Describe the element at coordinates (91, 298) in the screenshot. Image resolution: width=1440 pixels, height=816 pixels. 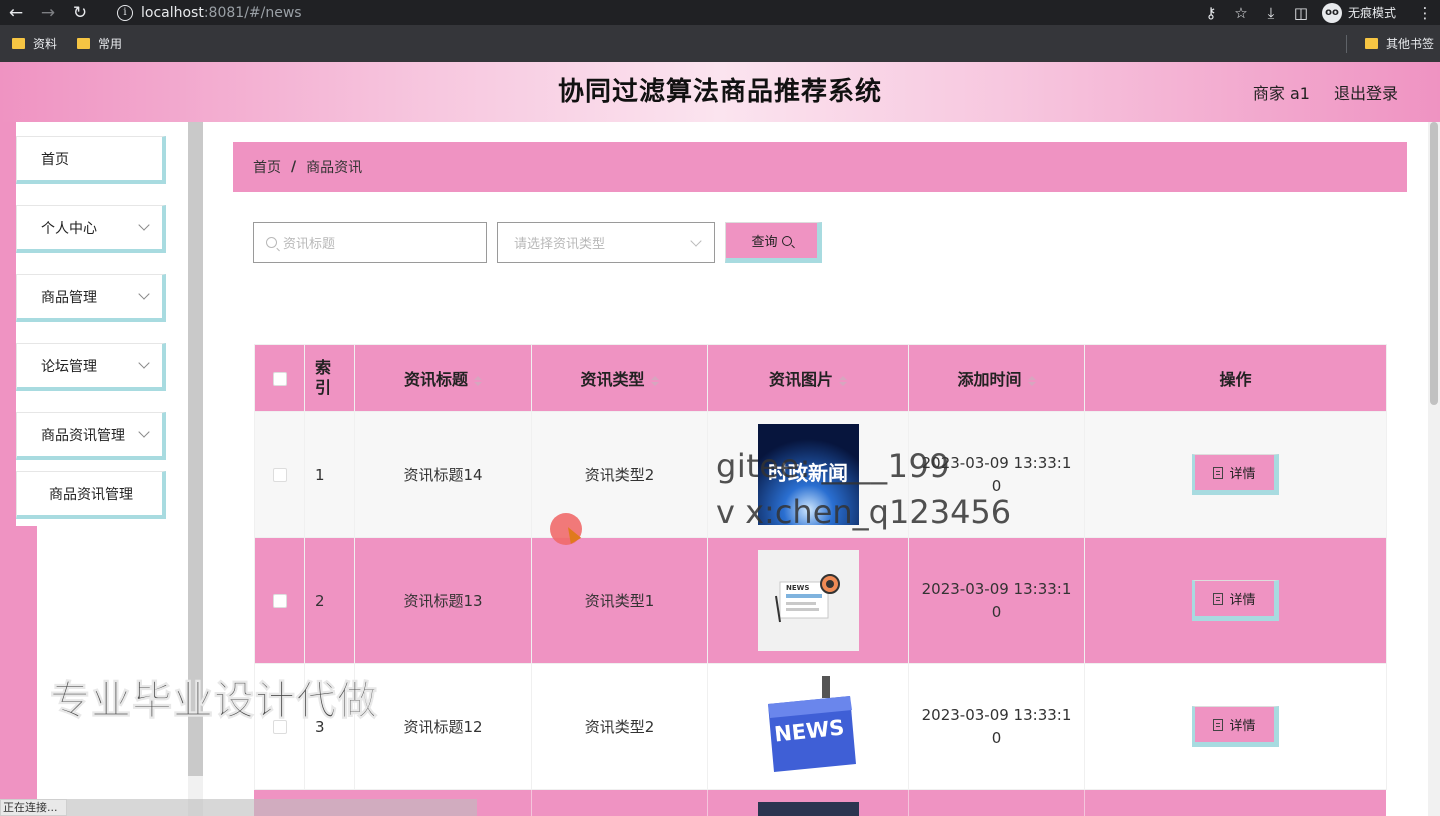
I see `sidebar-item-product-management: 商品管理` at that location.